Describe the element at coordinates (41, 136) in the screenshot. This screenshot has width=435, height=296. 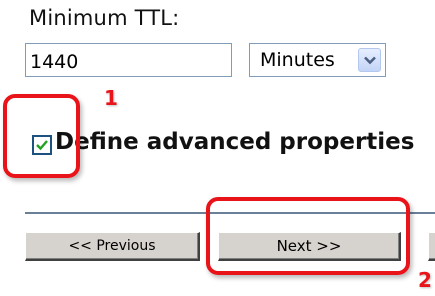
I see `callout-box-checkbox` at that location.